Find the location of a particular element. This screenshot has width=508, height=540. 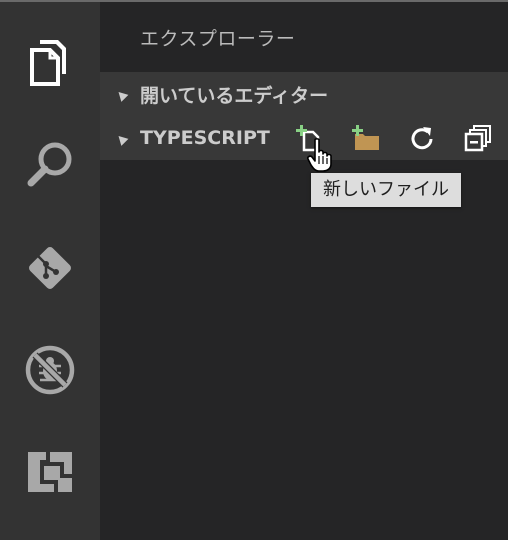

extensions-icon is located at coordinates (50, 472).